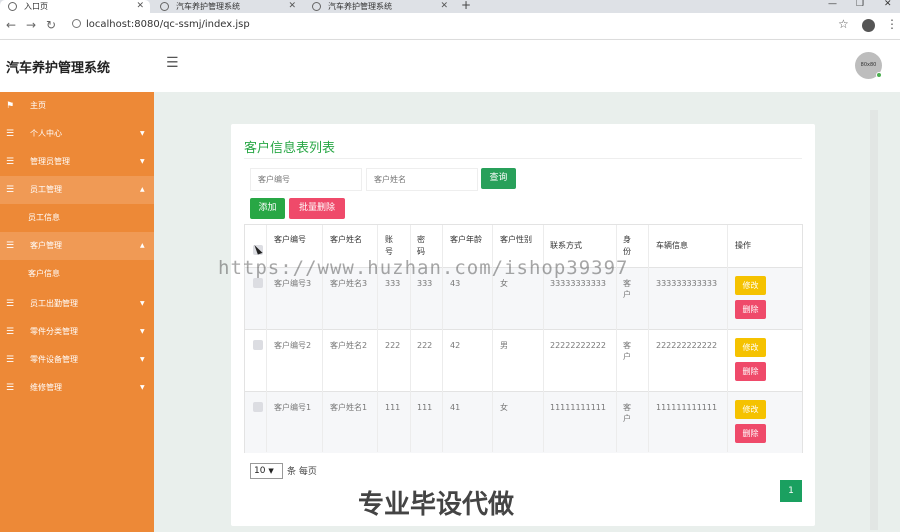  Describe the element at coordinates (349, 407) in the screenshot. I see `cell-customer-name: 客户姓名1` at that location.